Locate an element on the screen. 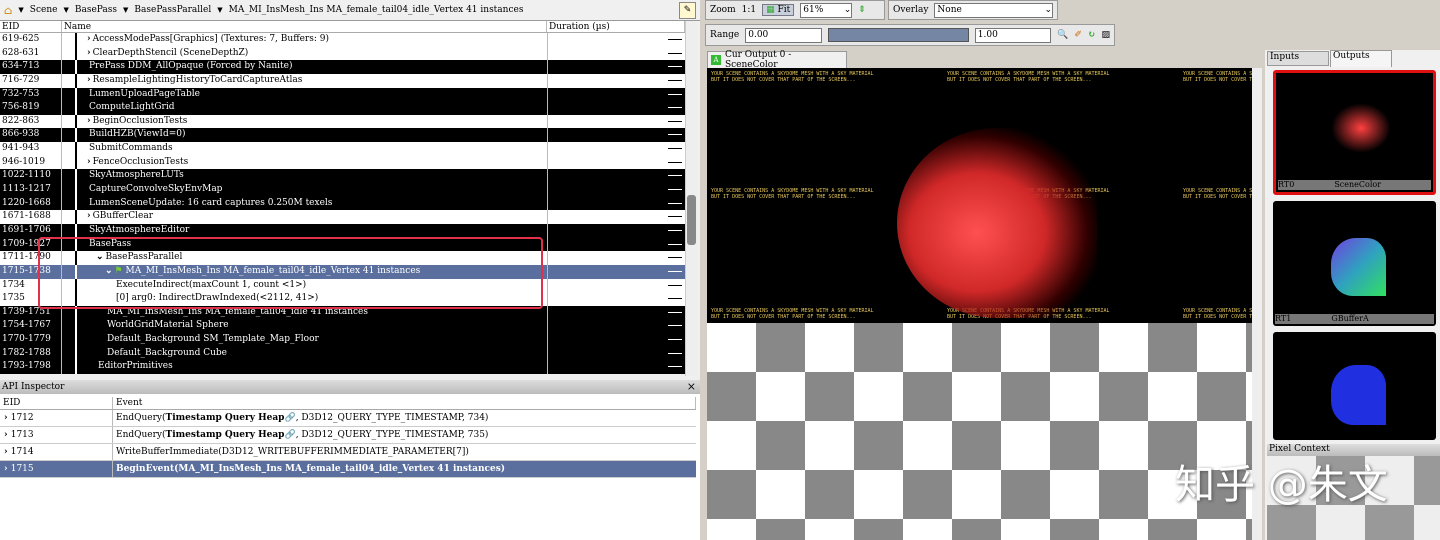  api-eid: 1713 is located at coordinates (22, 435).